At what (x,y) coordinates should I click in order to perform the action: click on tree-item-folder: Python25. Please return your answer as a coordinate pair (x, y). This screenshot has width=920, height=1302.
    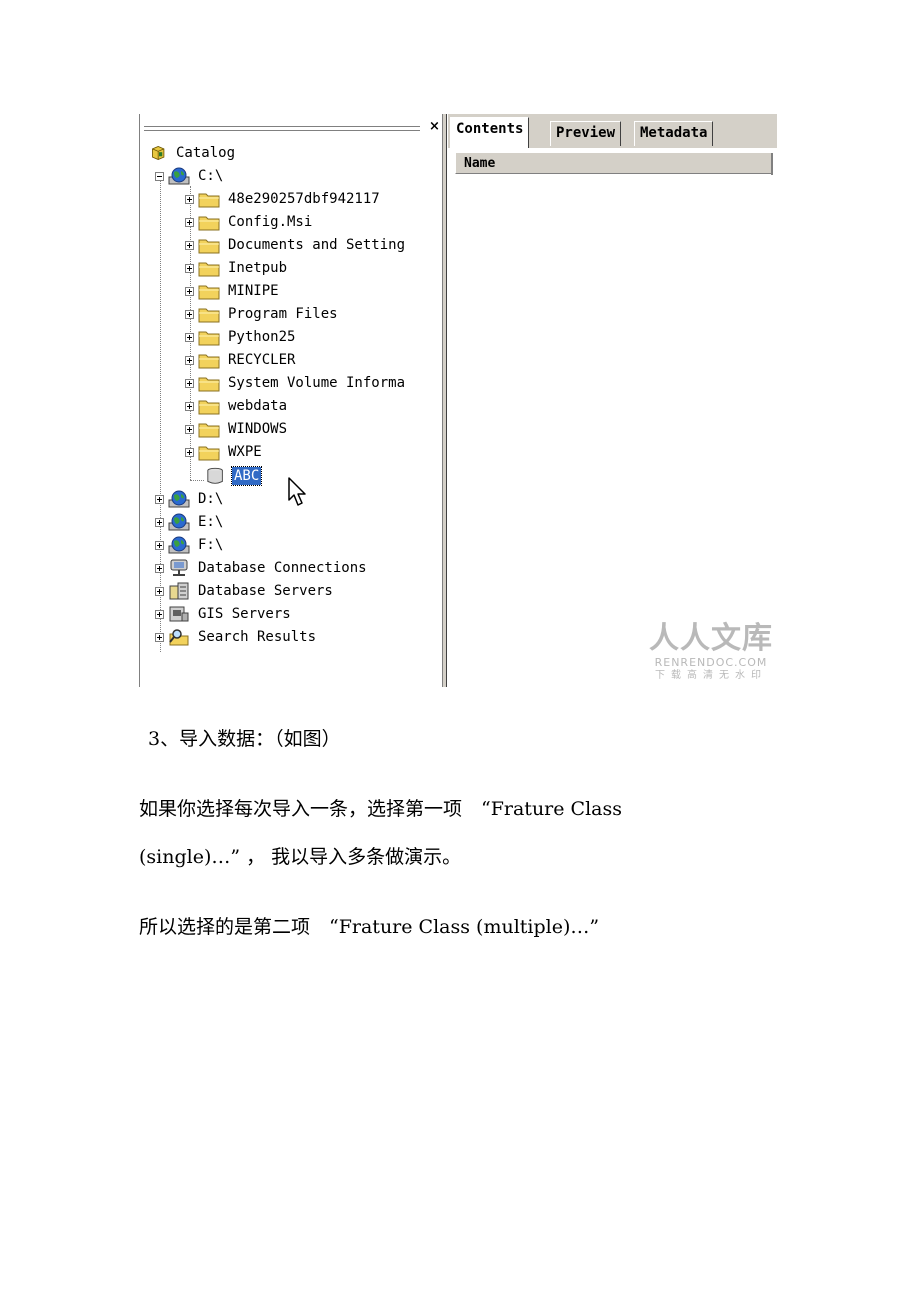
    Looking at the image, I should click on (241, 337).